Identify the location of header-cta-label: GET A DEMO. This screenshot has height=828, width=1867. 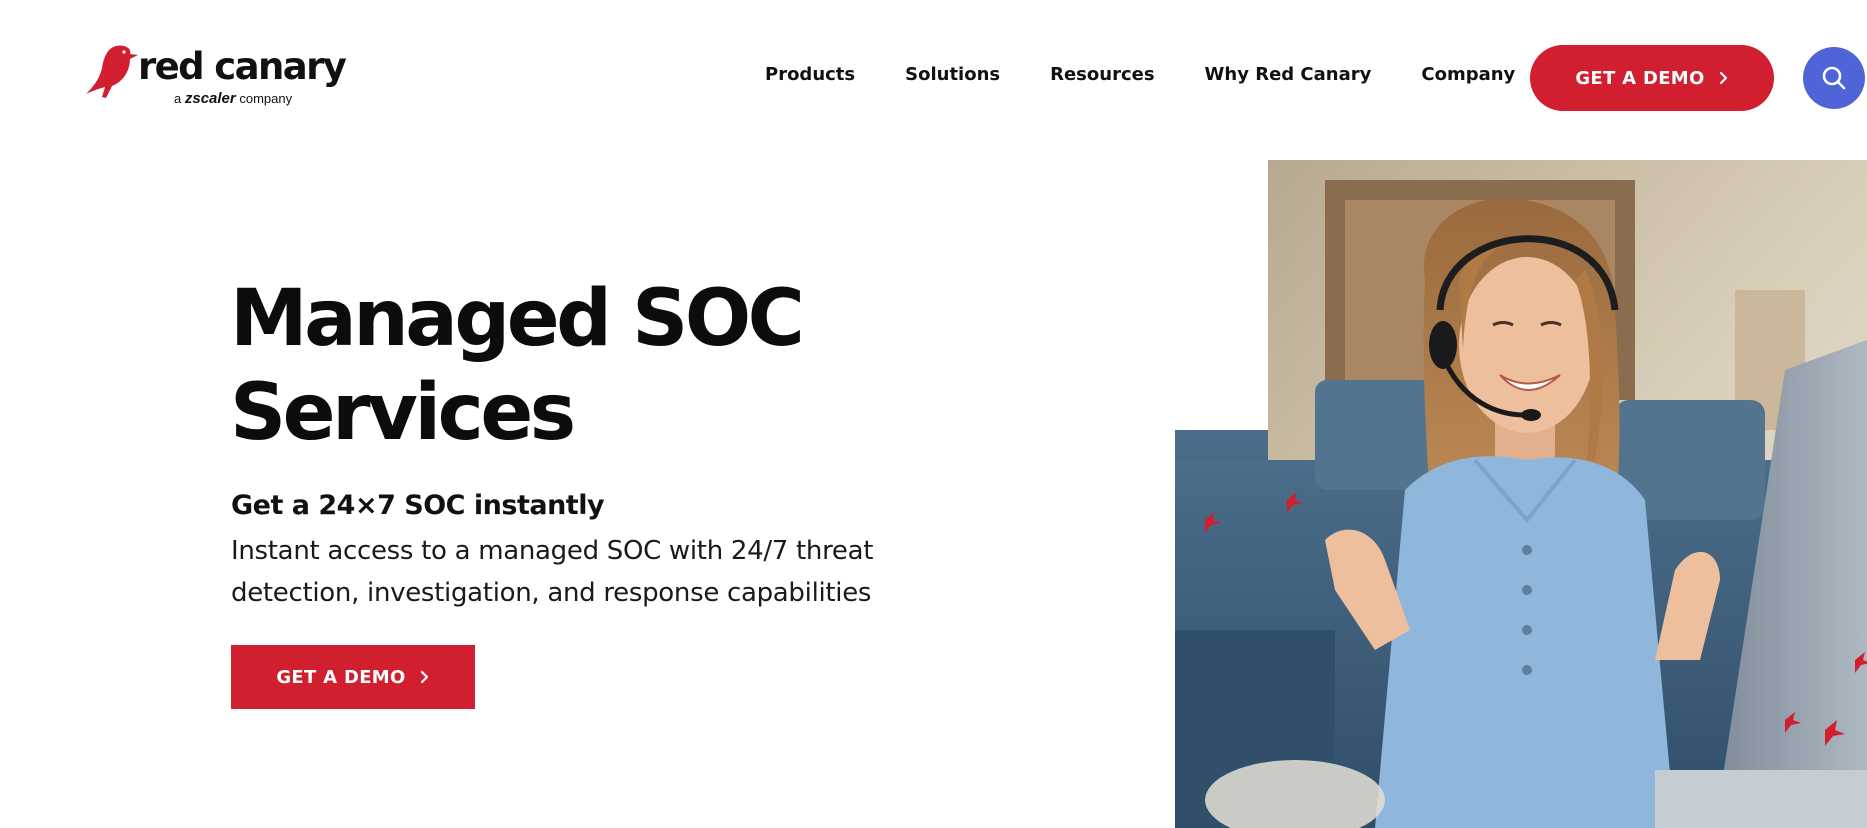
(1640, 78).